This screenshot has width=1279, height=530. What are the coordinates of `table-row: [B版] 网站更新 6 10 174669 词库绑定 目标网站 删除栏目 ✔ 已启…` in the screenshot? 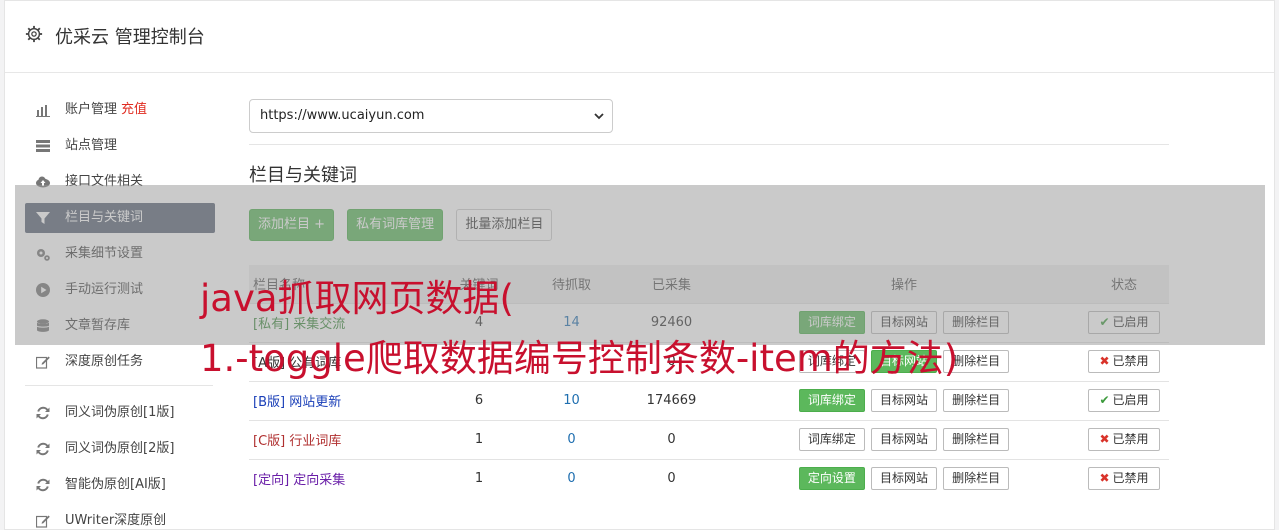 It's located at (709, 400).